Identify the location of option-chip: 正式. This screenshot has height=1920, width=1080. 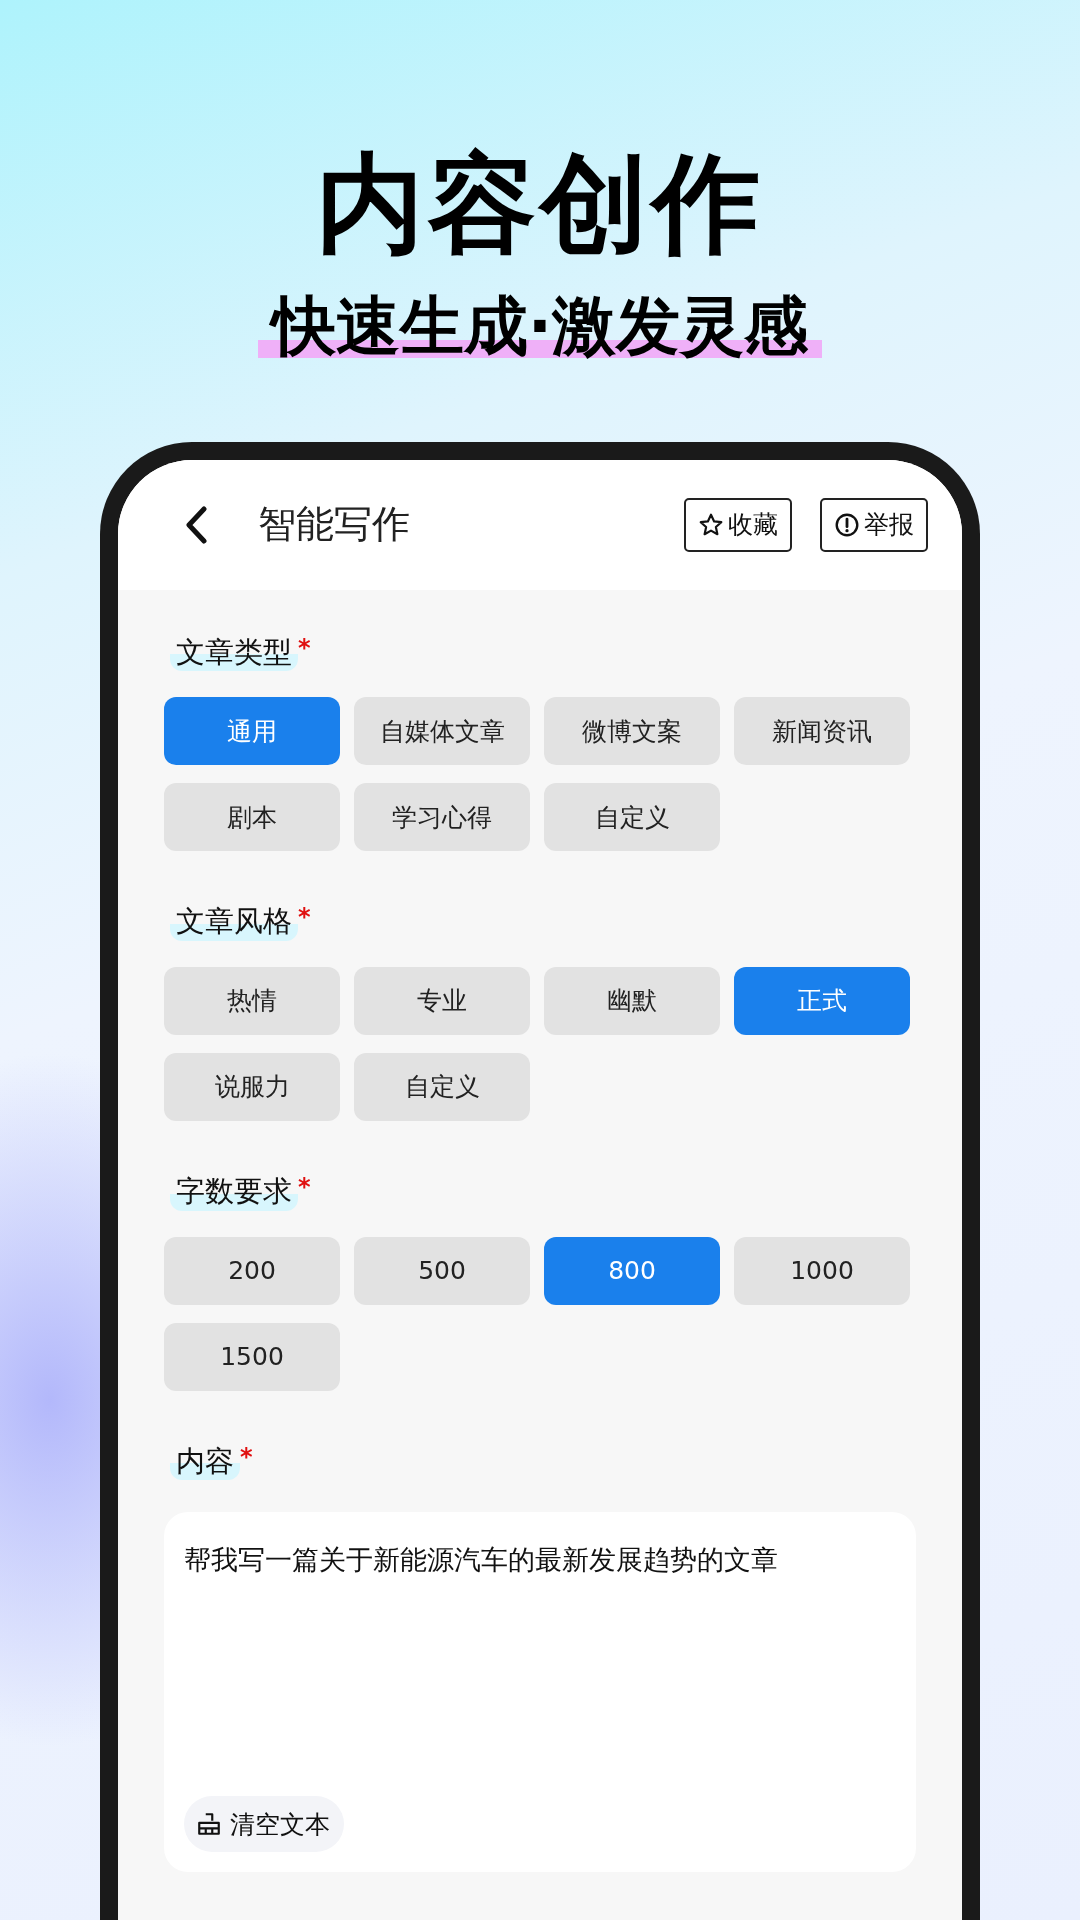
(822, 1000).